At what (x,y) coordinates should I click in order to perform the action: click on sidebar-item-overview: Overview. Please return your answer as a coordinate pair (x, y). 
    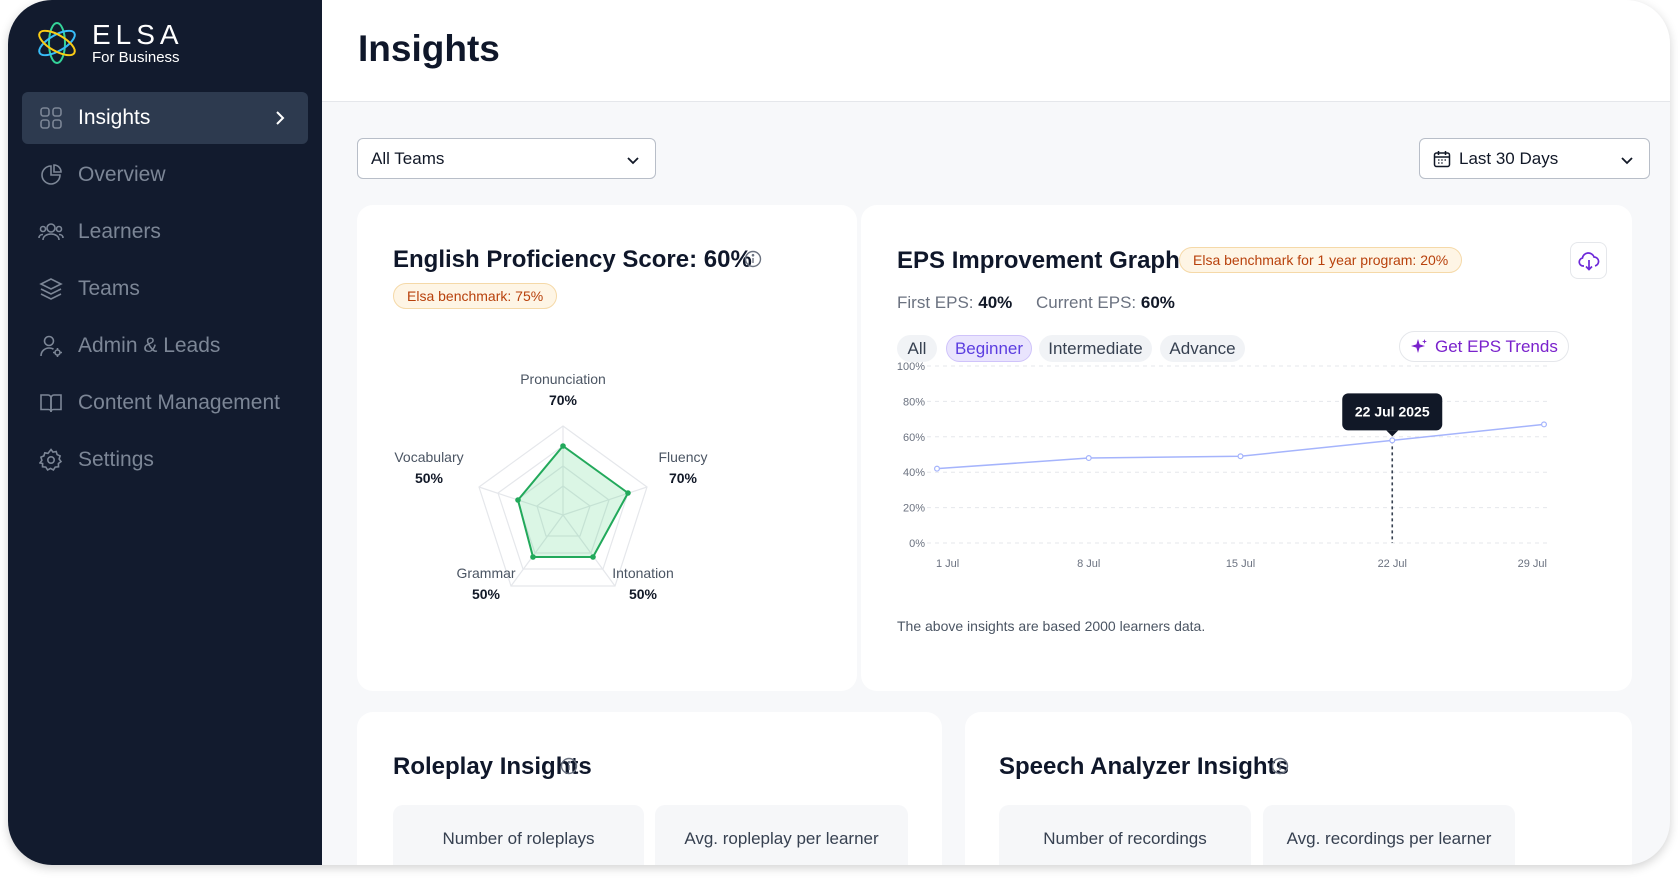
    Looking at the image, I should click on (165, 175).